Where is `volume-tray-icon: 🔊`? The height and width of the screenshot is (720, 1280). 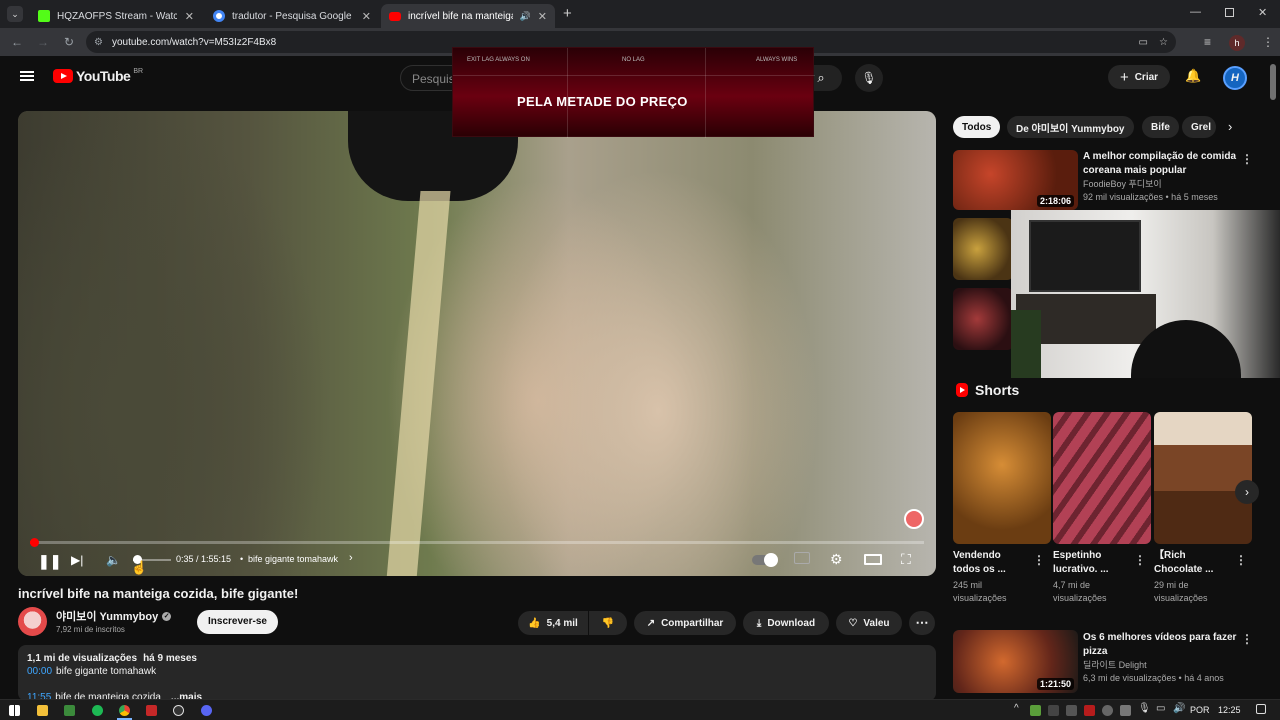
volume-tray-icon: 🔊 is located at coordinates (1179, 708).